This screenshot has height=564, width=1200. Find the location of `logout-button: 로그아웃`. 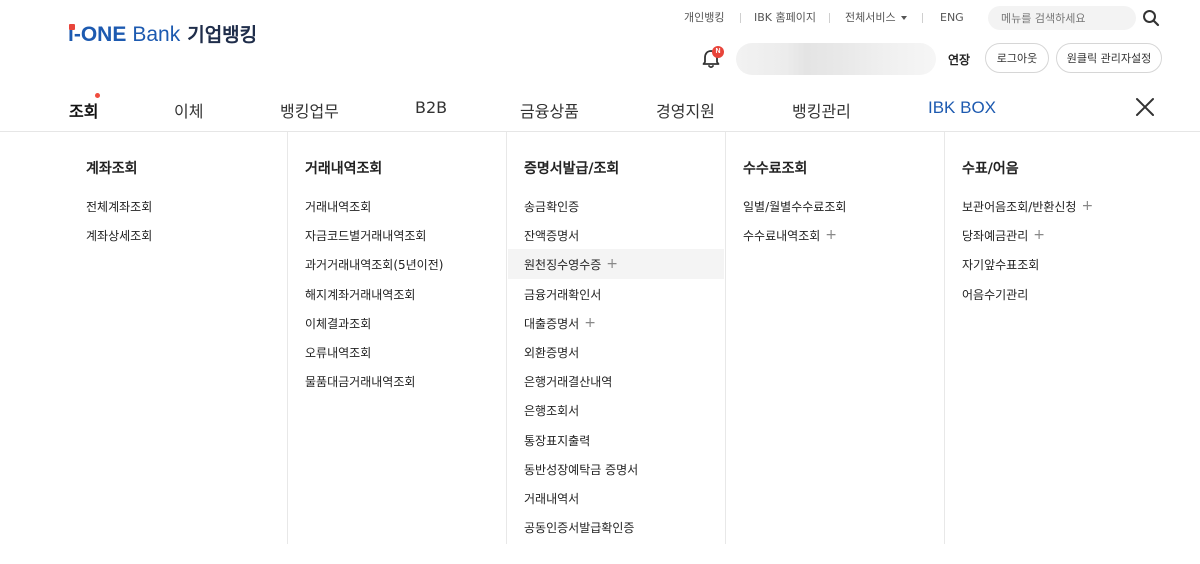

logout-button: 로그아웃 is located at coordinates (1017, 58).